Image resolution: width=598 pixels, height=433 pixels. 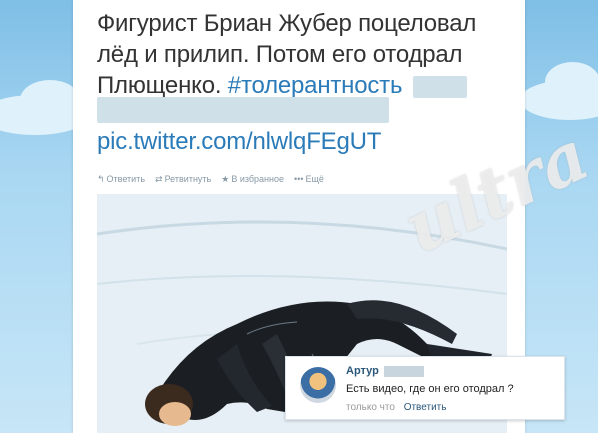 What do you see at coordinates (404, 371) in the screenshot?
I see `redacted-surname` at bounding box center [404, 371].